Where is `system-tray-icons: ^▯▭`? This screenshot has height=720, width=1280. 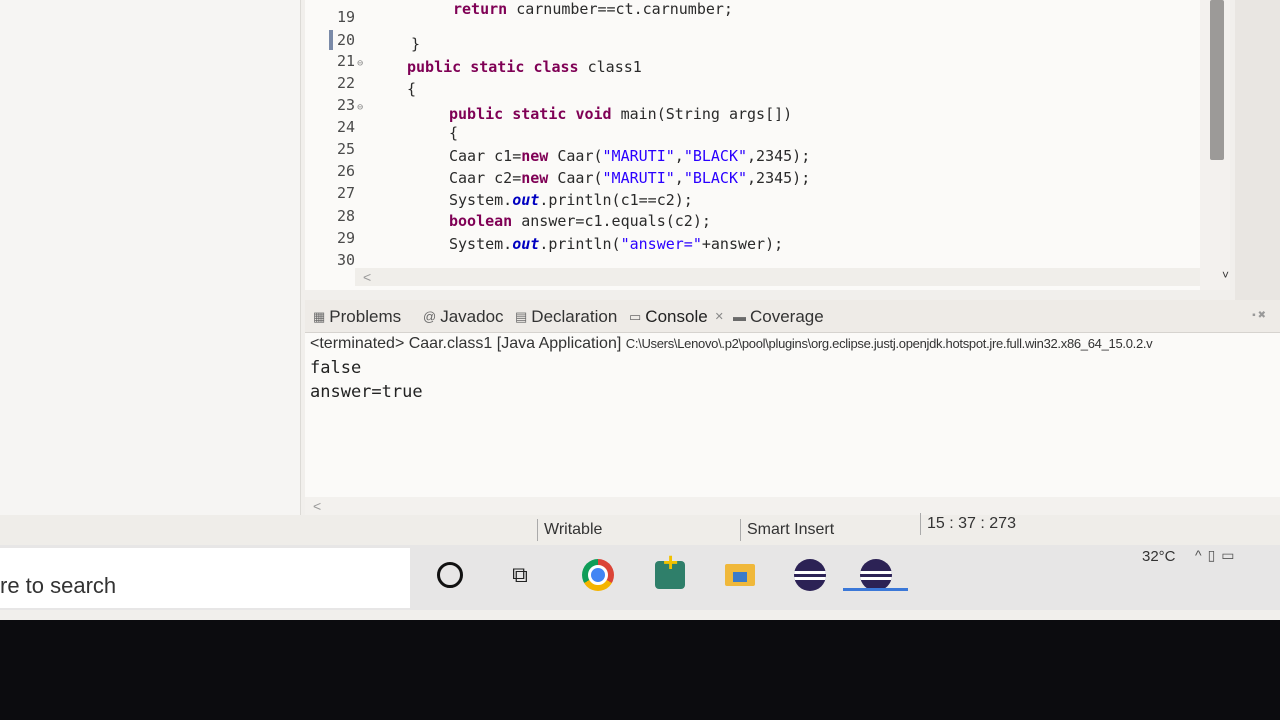 system-tray-icons: ^▯▭ is located at coordinates (1218, 555).